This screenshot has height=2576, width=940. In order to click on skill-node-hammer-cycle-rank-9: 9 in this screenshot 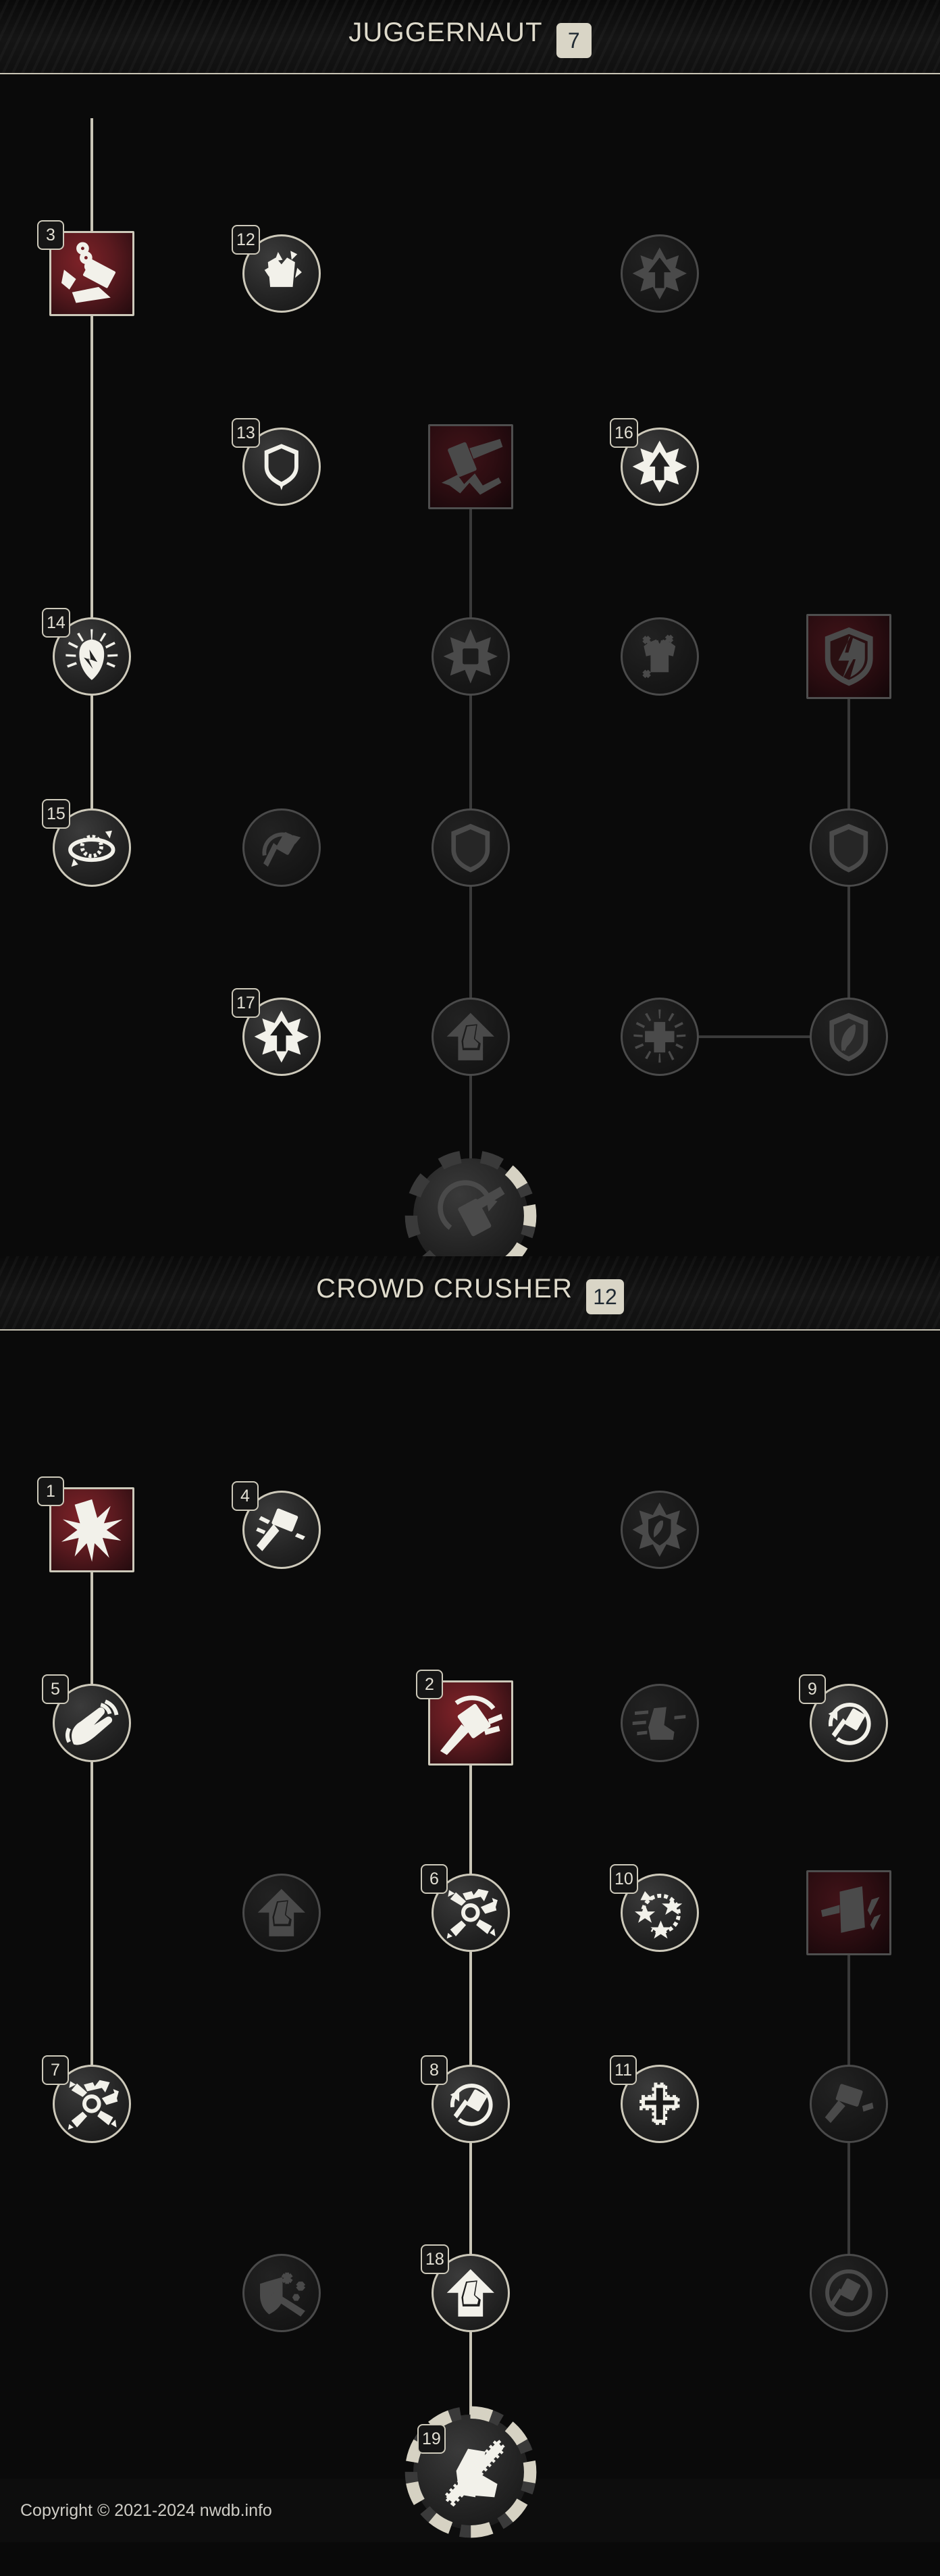, I will do `click(843, 1718)`.